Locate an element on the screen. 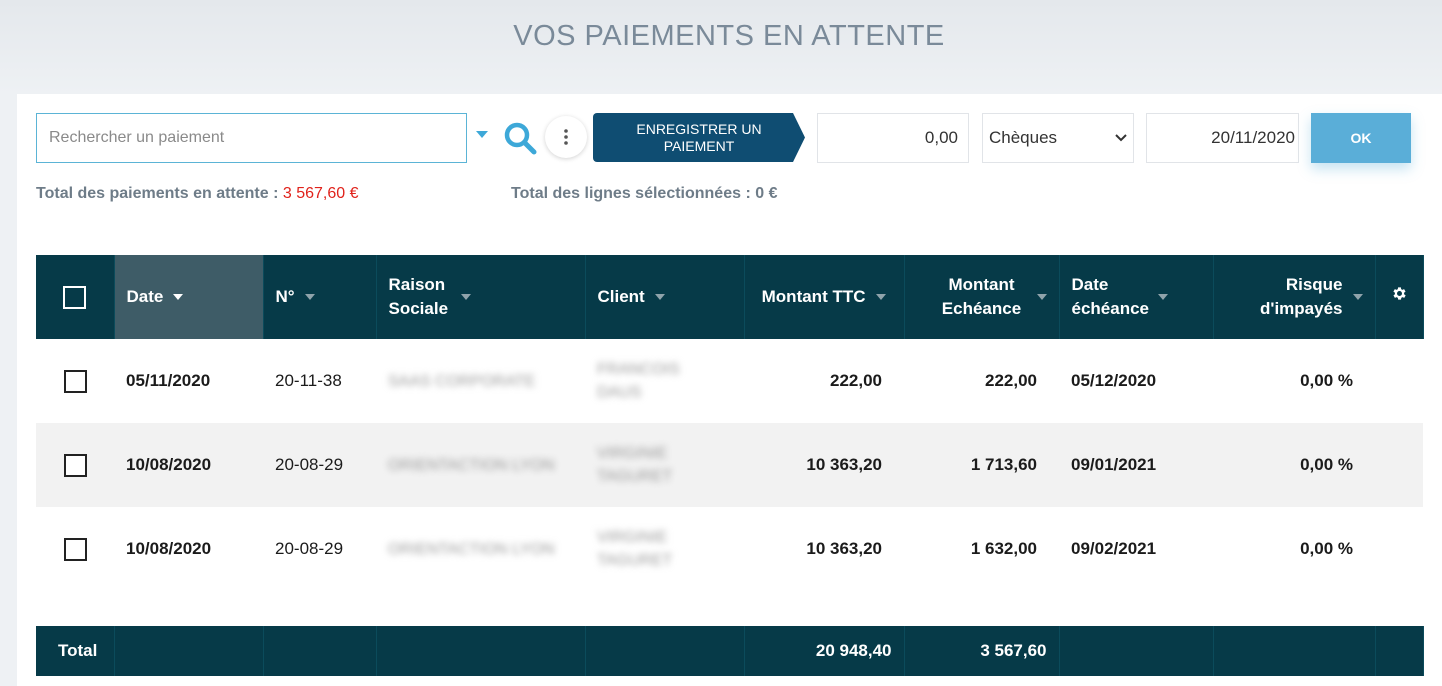  search-field is located at coordinates (251, 138).